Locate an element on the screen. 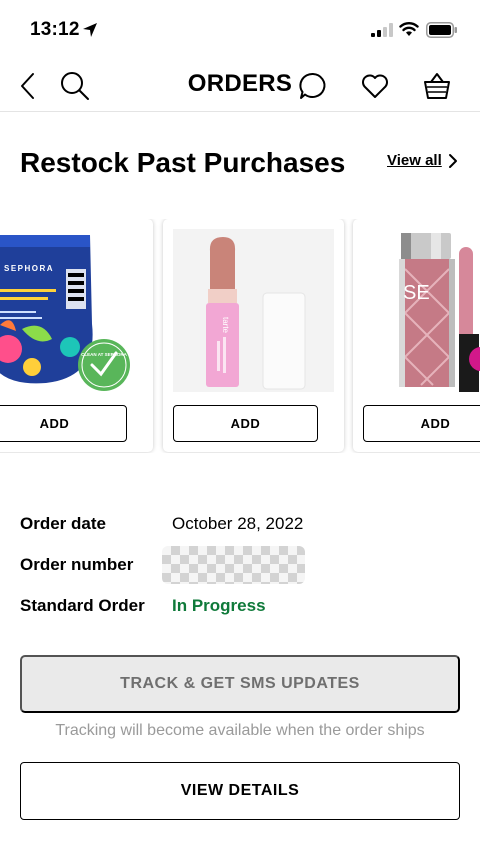 This screenshot has width=480, height=846. product-brand-text: tarte is located at coordinates (225, 325).